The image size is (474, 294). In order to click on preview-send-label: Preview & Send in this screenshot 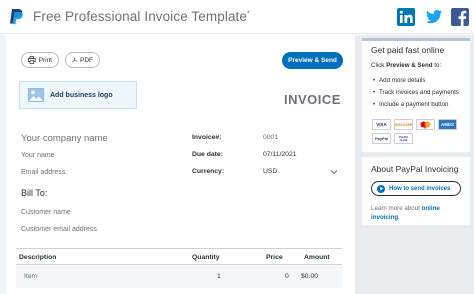, I will do `click(312, 60)`.